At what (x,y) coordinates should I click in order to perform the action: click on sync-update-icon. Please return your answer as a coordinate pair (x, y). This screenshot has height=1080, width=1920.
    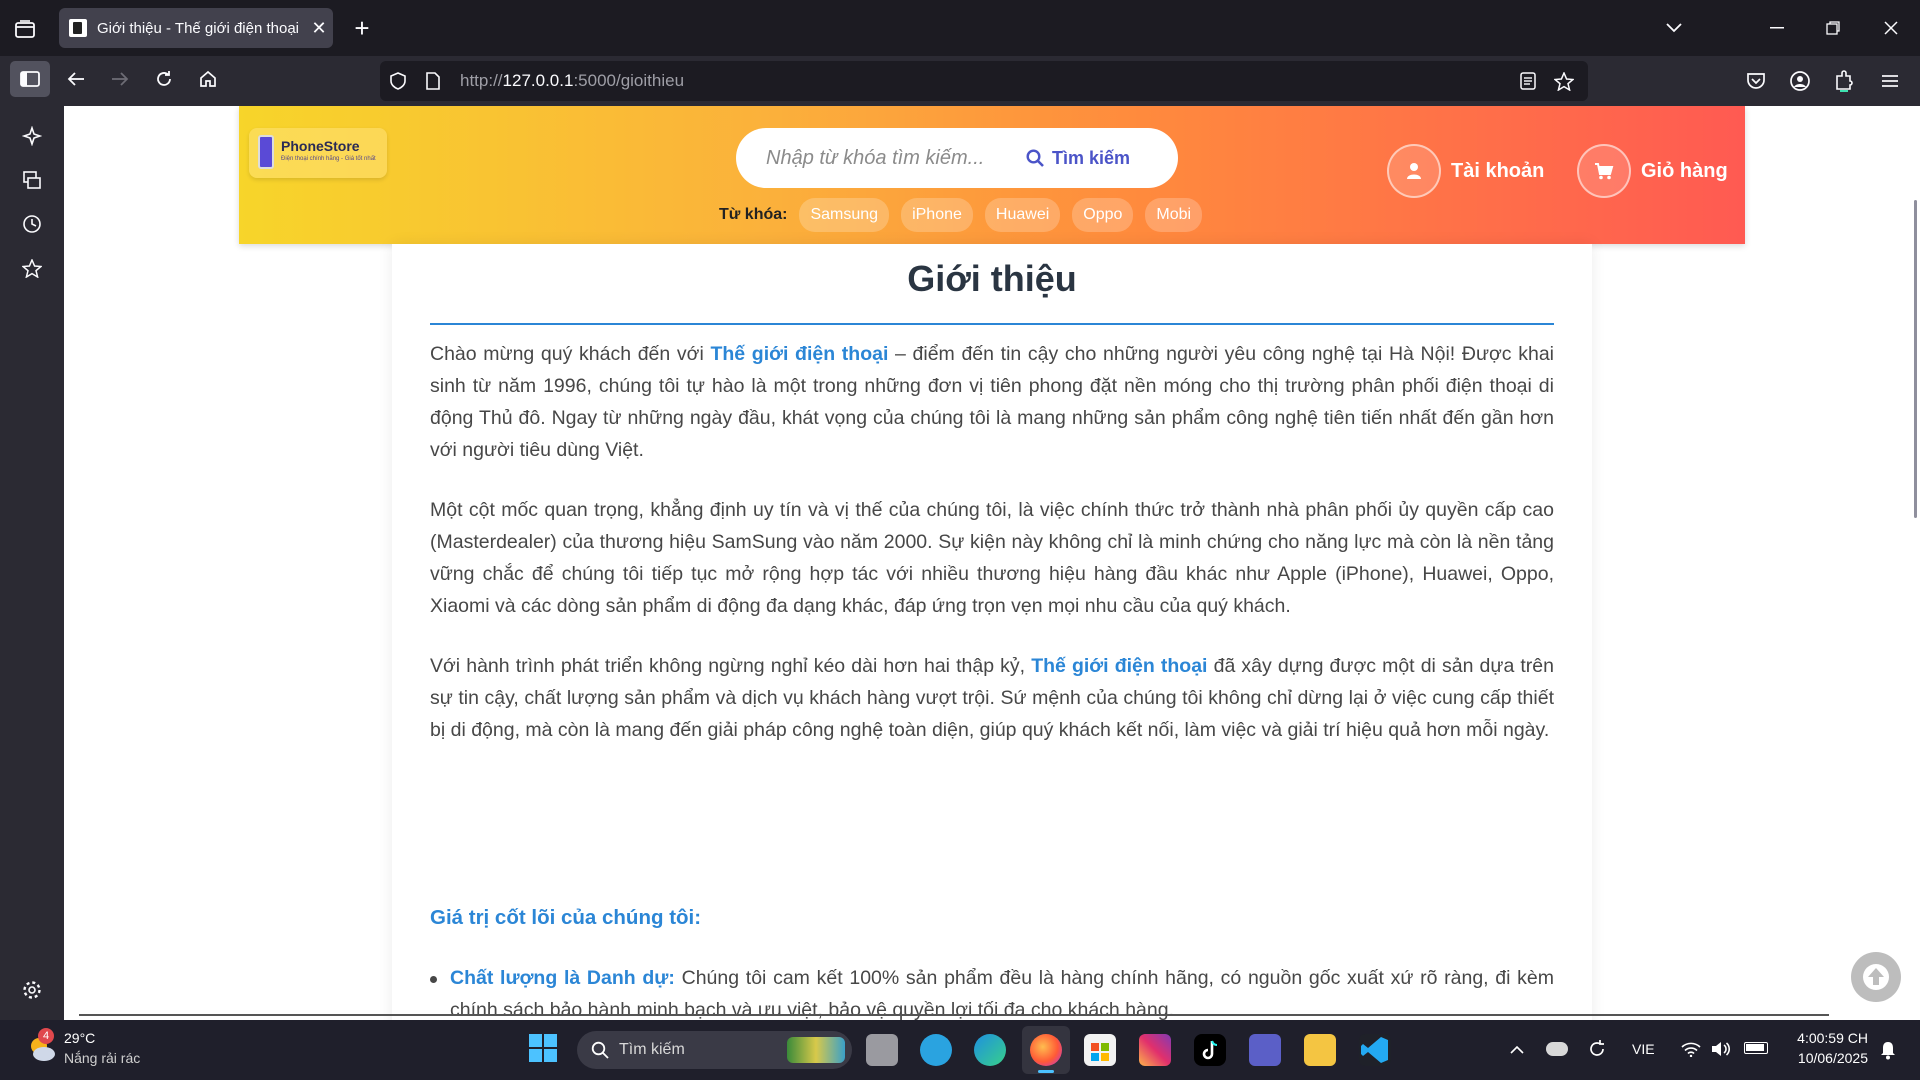
    Looking at the image, I should click on (1597, 1049).